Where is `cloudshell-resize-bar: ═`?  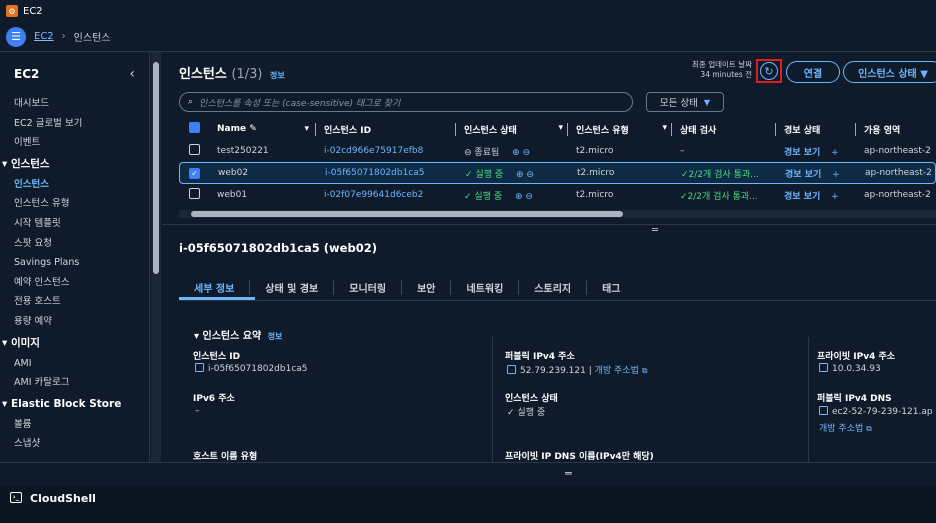 cloudshell-resize-bar: ═ is located at coordinates (468, 474).